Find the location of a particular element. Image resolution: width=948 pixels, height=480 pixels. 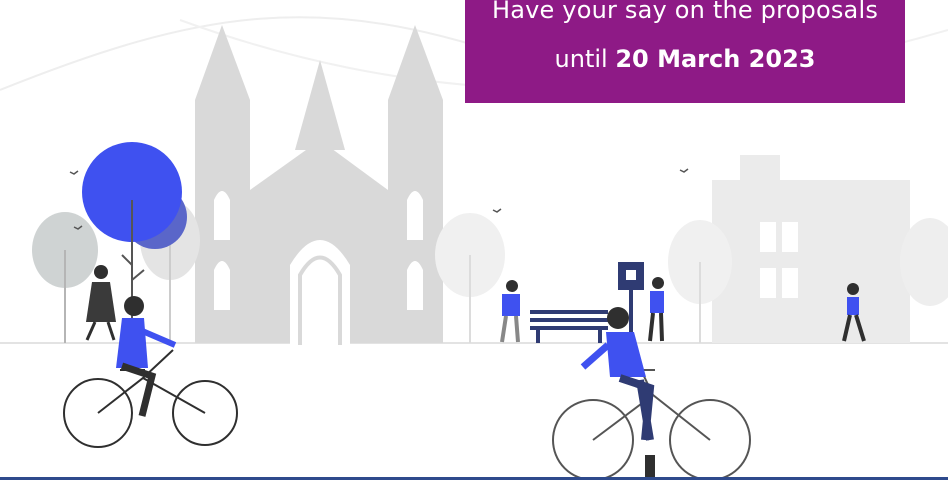

banner-deadline: until 20 March 2023 is located at coordinates (685, 59).